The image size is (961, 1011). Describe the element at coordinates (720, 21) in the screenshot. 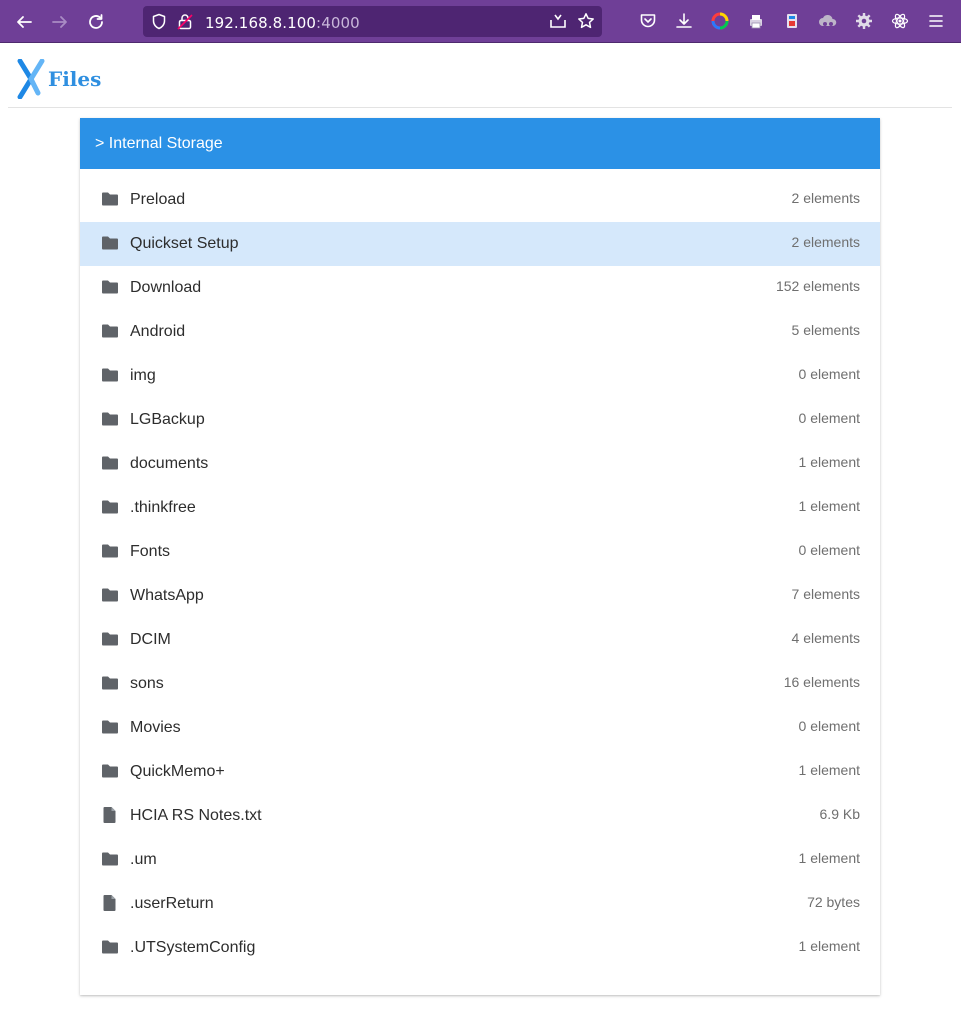

I see `color-picker-icon` at that location.